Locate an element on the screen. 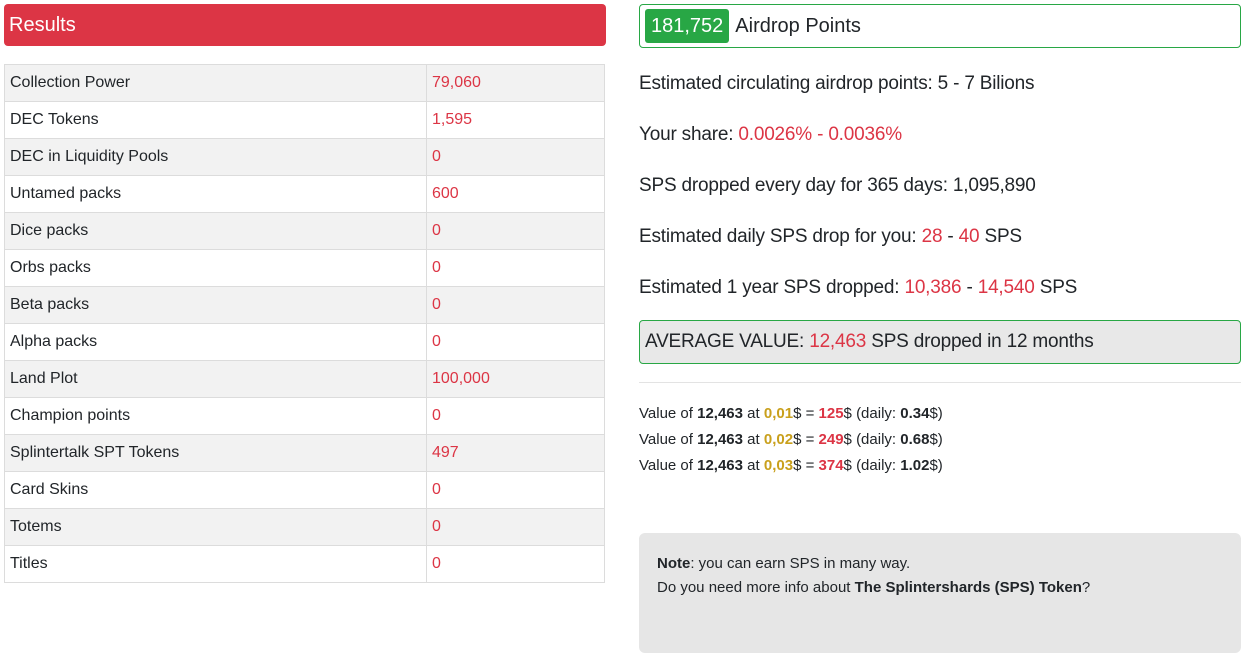 This screenshot has width=1246, height=653. row-label: Champion points is located at coordinates (216, 416).